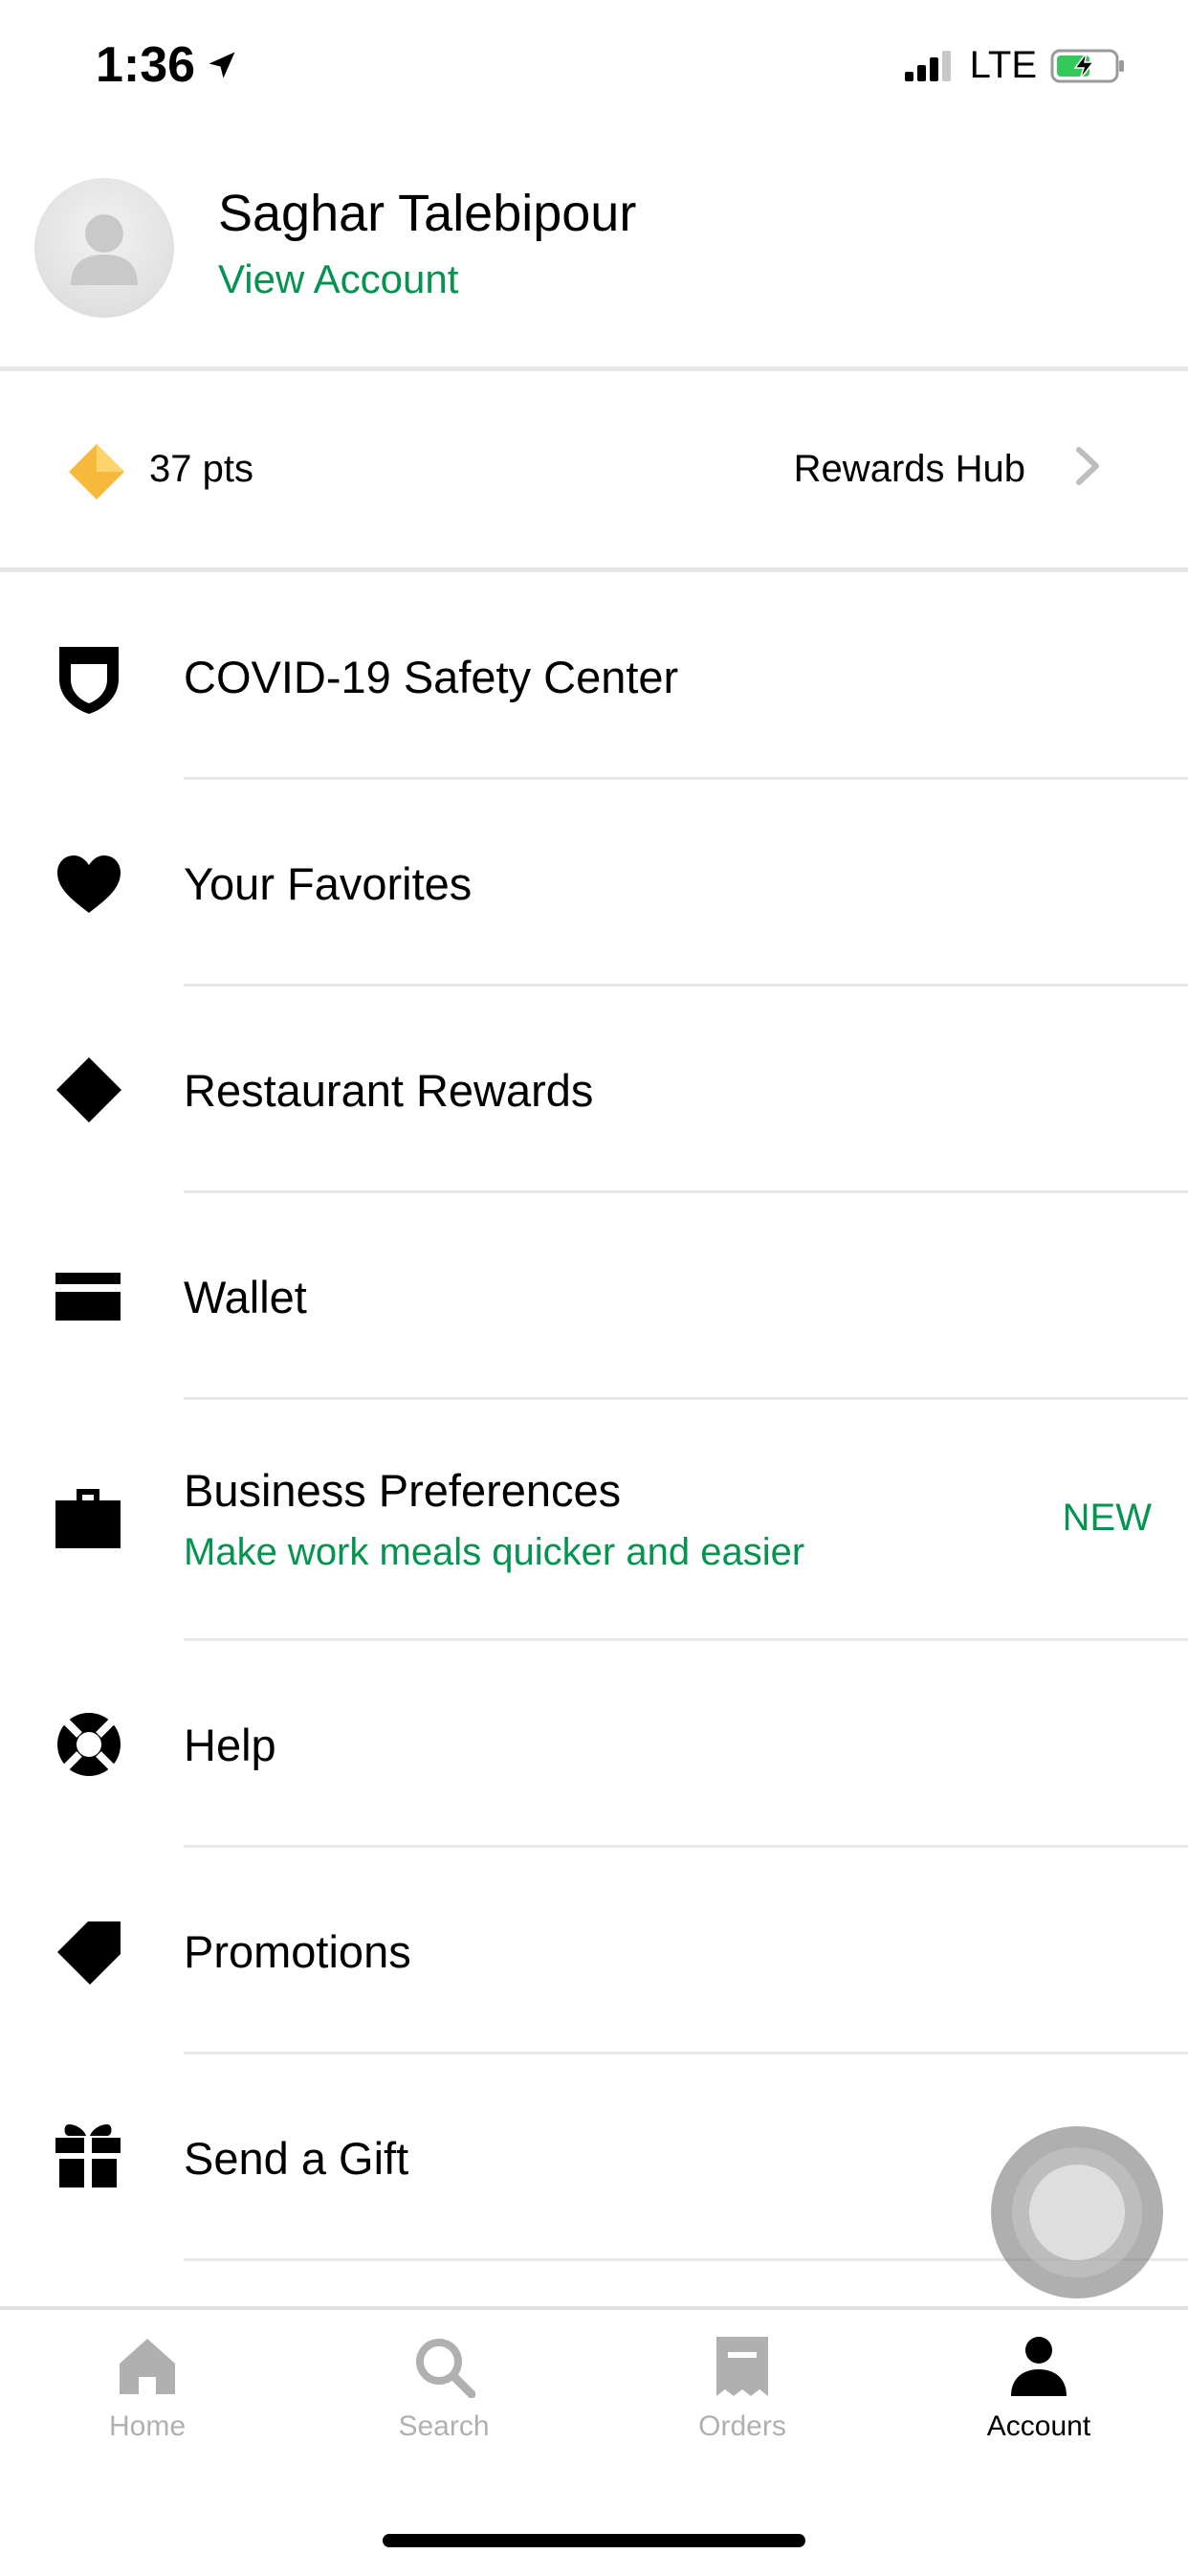 The height and width of the screenshot is (2576, 1188). I want to click on tab-search: Search, so click(443, 2389).